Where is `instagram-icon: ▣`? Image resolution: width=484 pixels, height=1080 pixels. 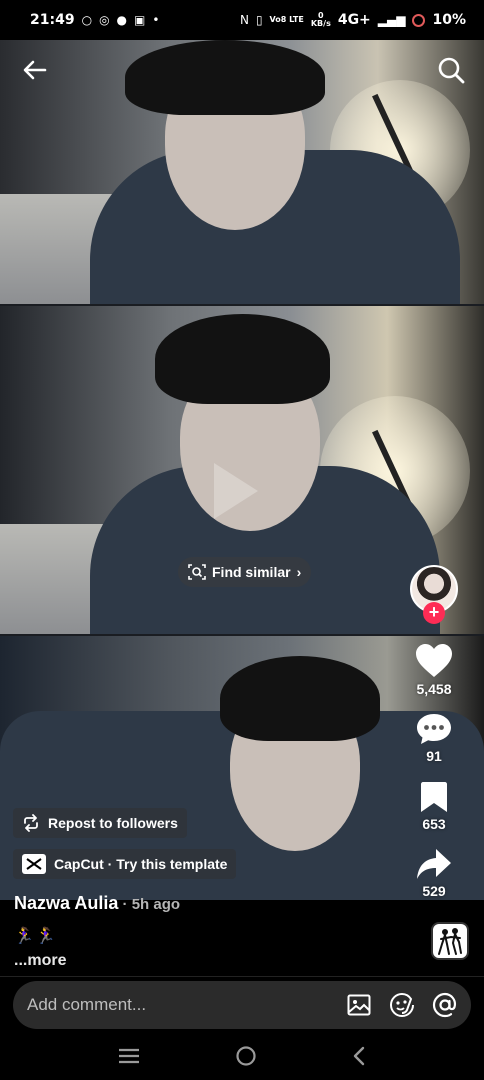
instagram-icon: ▣ is located at coordinates (140, 20).